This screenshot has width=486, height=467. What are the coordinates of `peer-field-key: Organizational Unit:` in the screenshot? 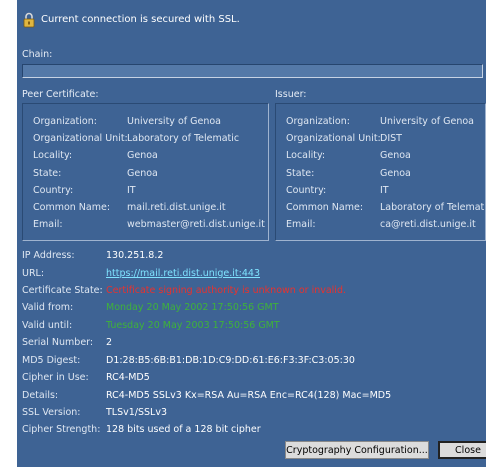 It's located at (80, 139).